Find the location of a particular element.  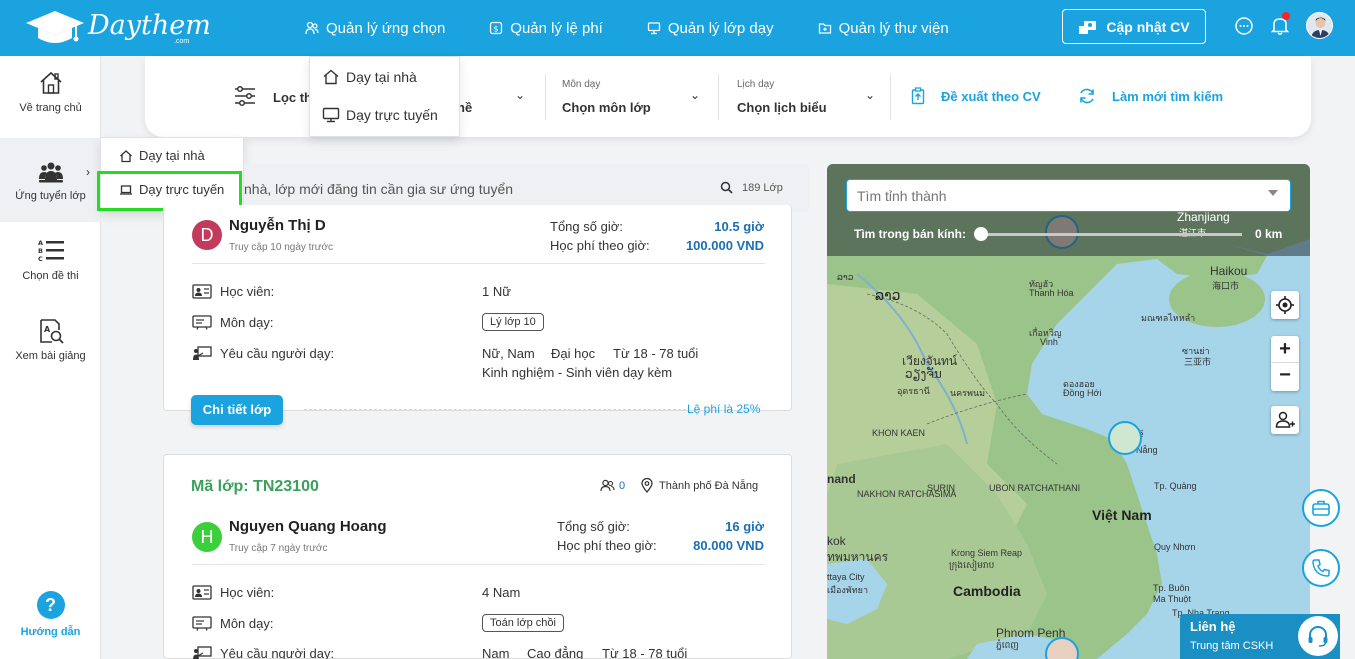

monitor-icon is located at coordinates (331, 115).